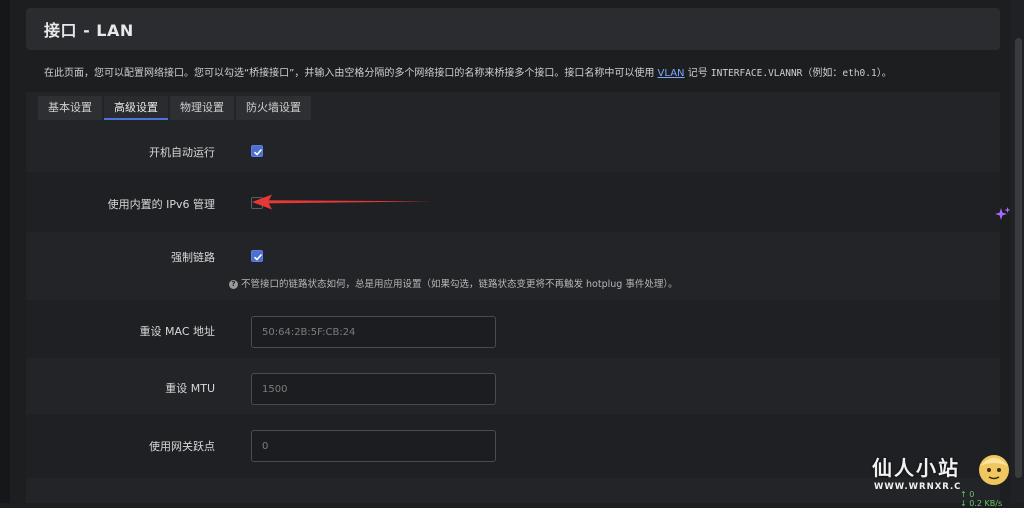  I want to click on auto-start-checkbox, so click(257, 151).